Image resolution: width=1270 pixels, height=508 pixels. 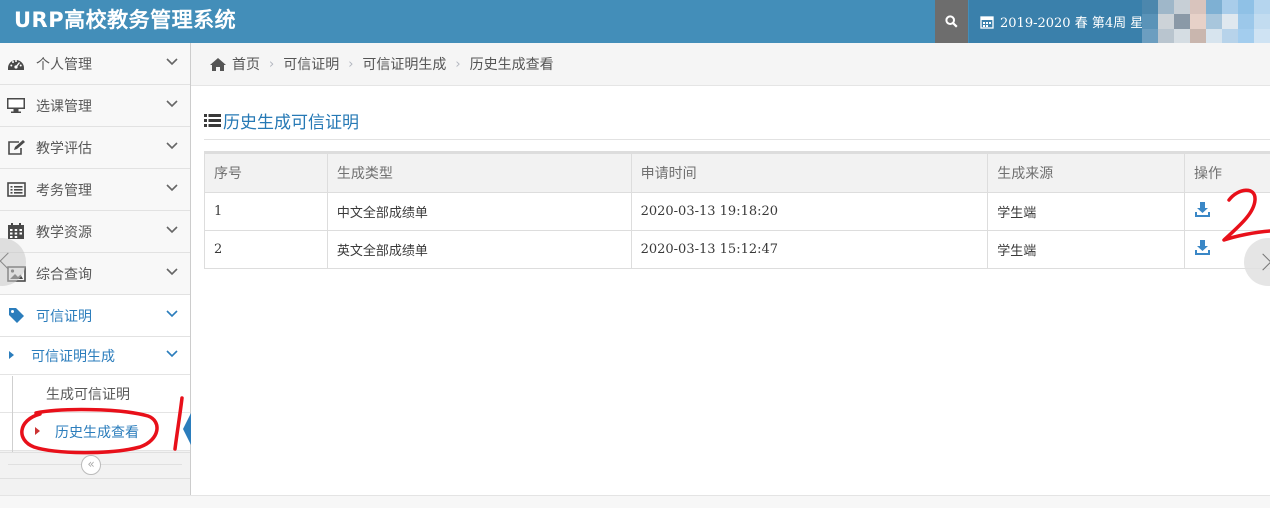 What do you see at coordinates (95, 64) in the screenshot?
I see `sidebar-item-personal: 个人管理` at bounding box center [95, 64].